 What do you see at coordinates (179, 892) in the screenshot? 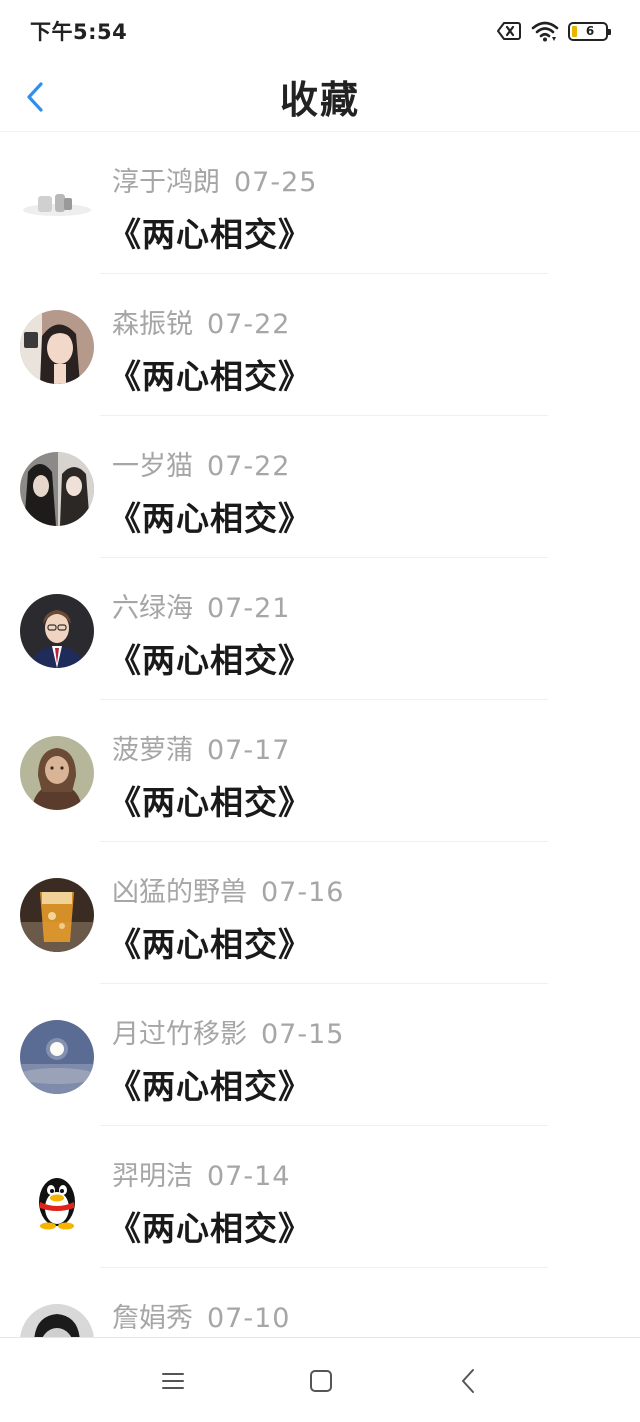
I see `user-name: 凶猛的野兽` at bounding box center [179, 892].